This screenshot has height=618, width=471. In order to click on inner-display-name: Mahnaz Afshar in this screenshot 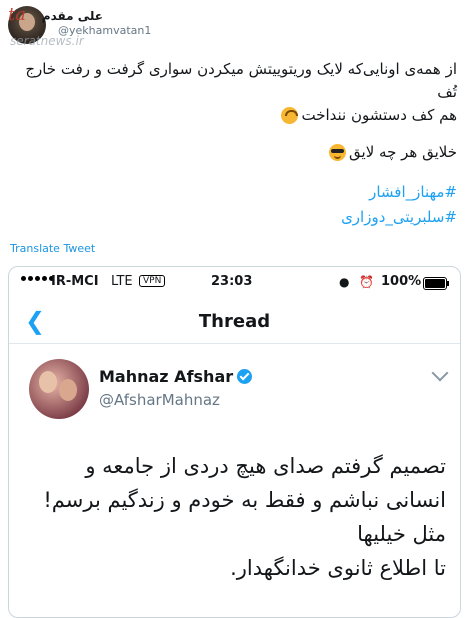, I will do `click(176, 376)`.